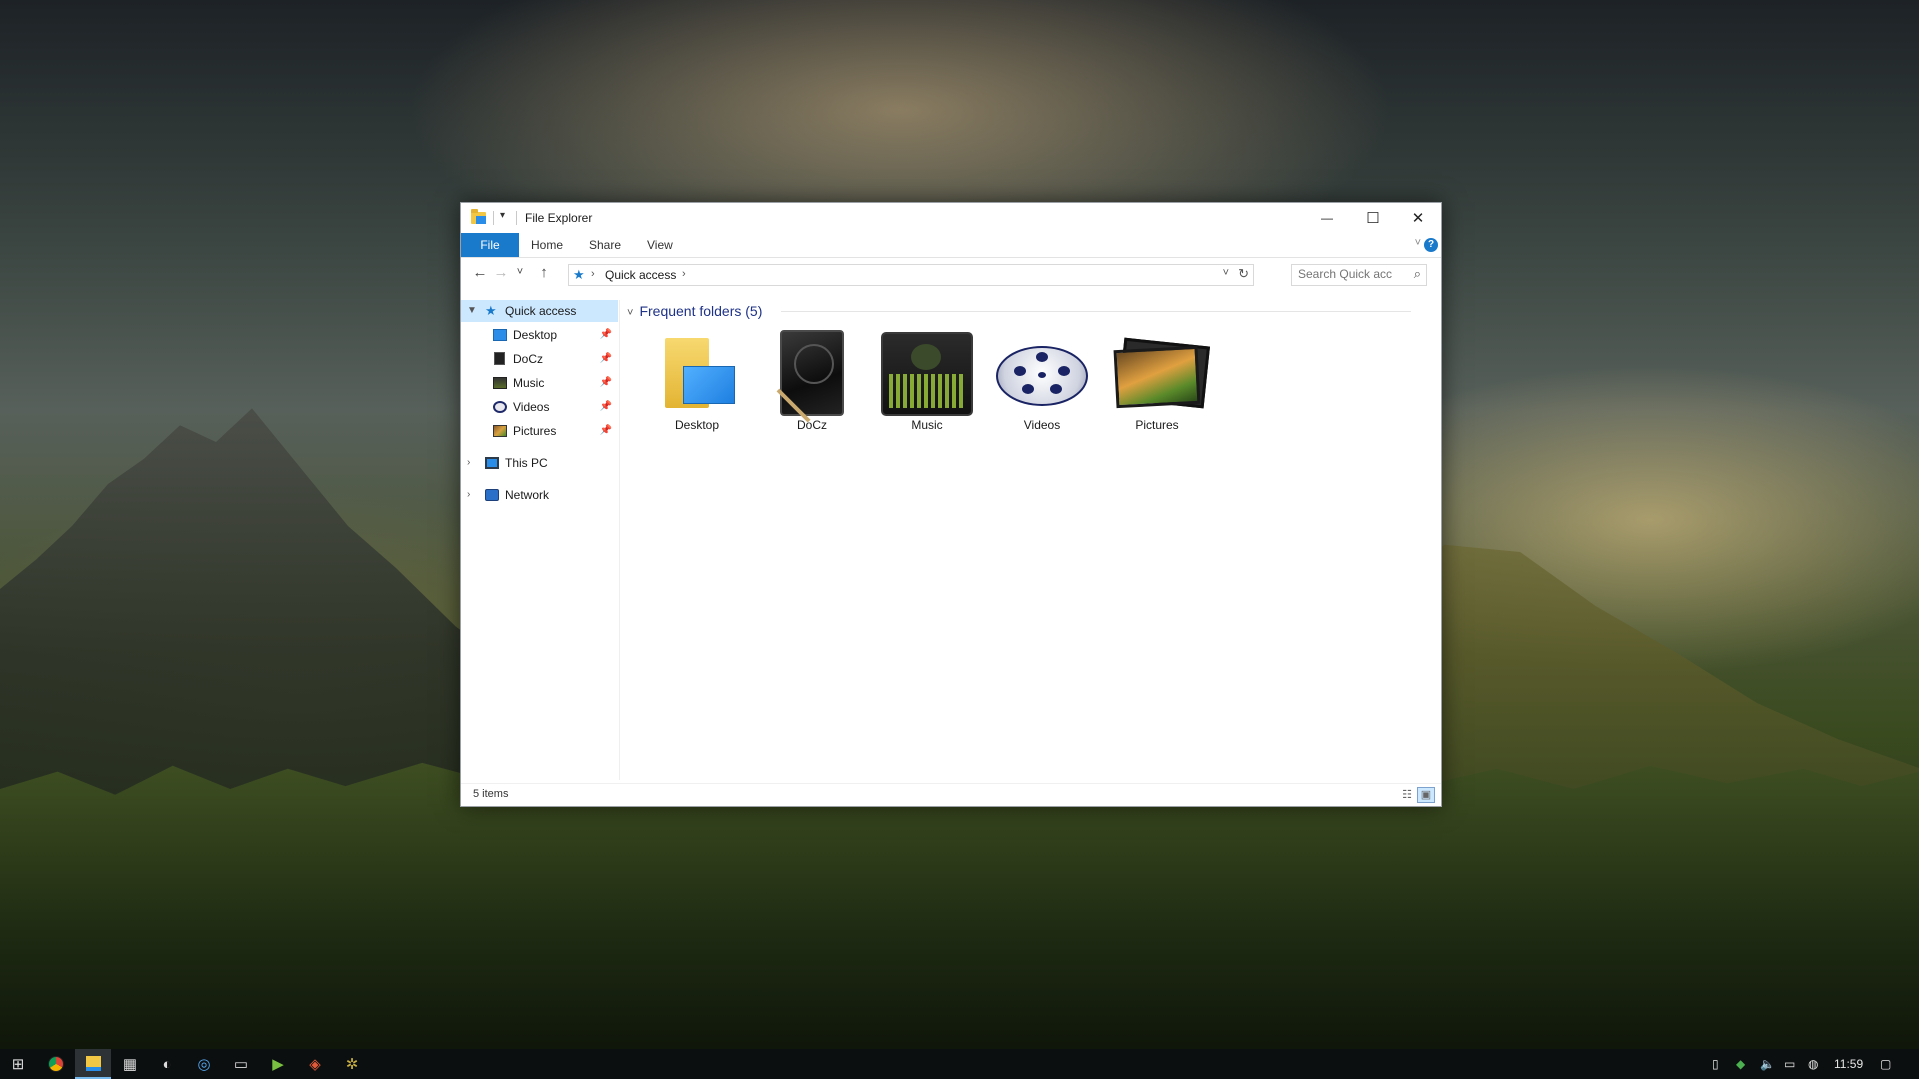  Describe the element at coordinates (1767, 1064) in the screenshot. I see `tray-volume-icon: 🔈` at that location.